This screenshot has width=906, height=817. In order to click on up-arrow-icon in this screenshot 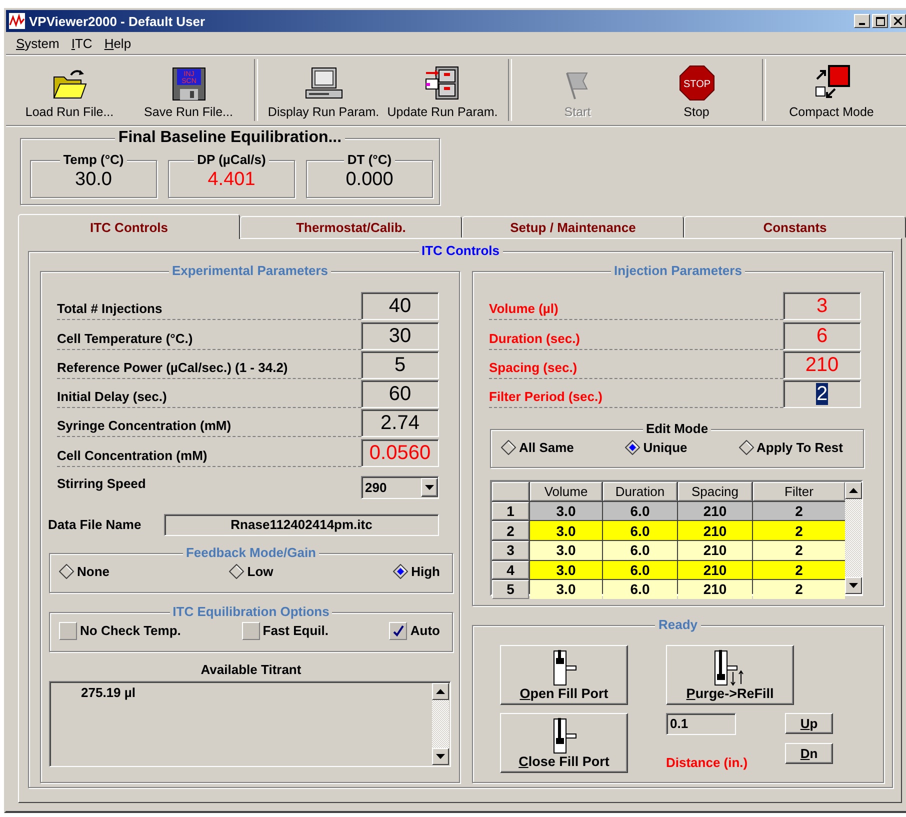, I will do `click(440, 691)`.